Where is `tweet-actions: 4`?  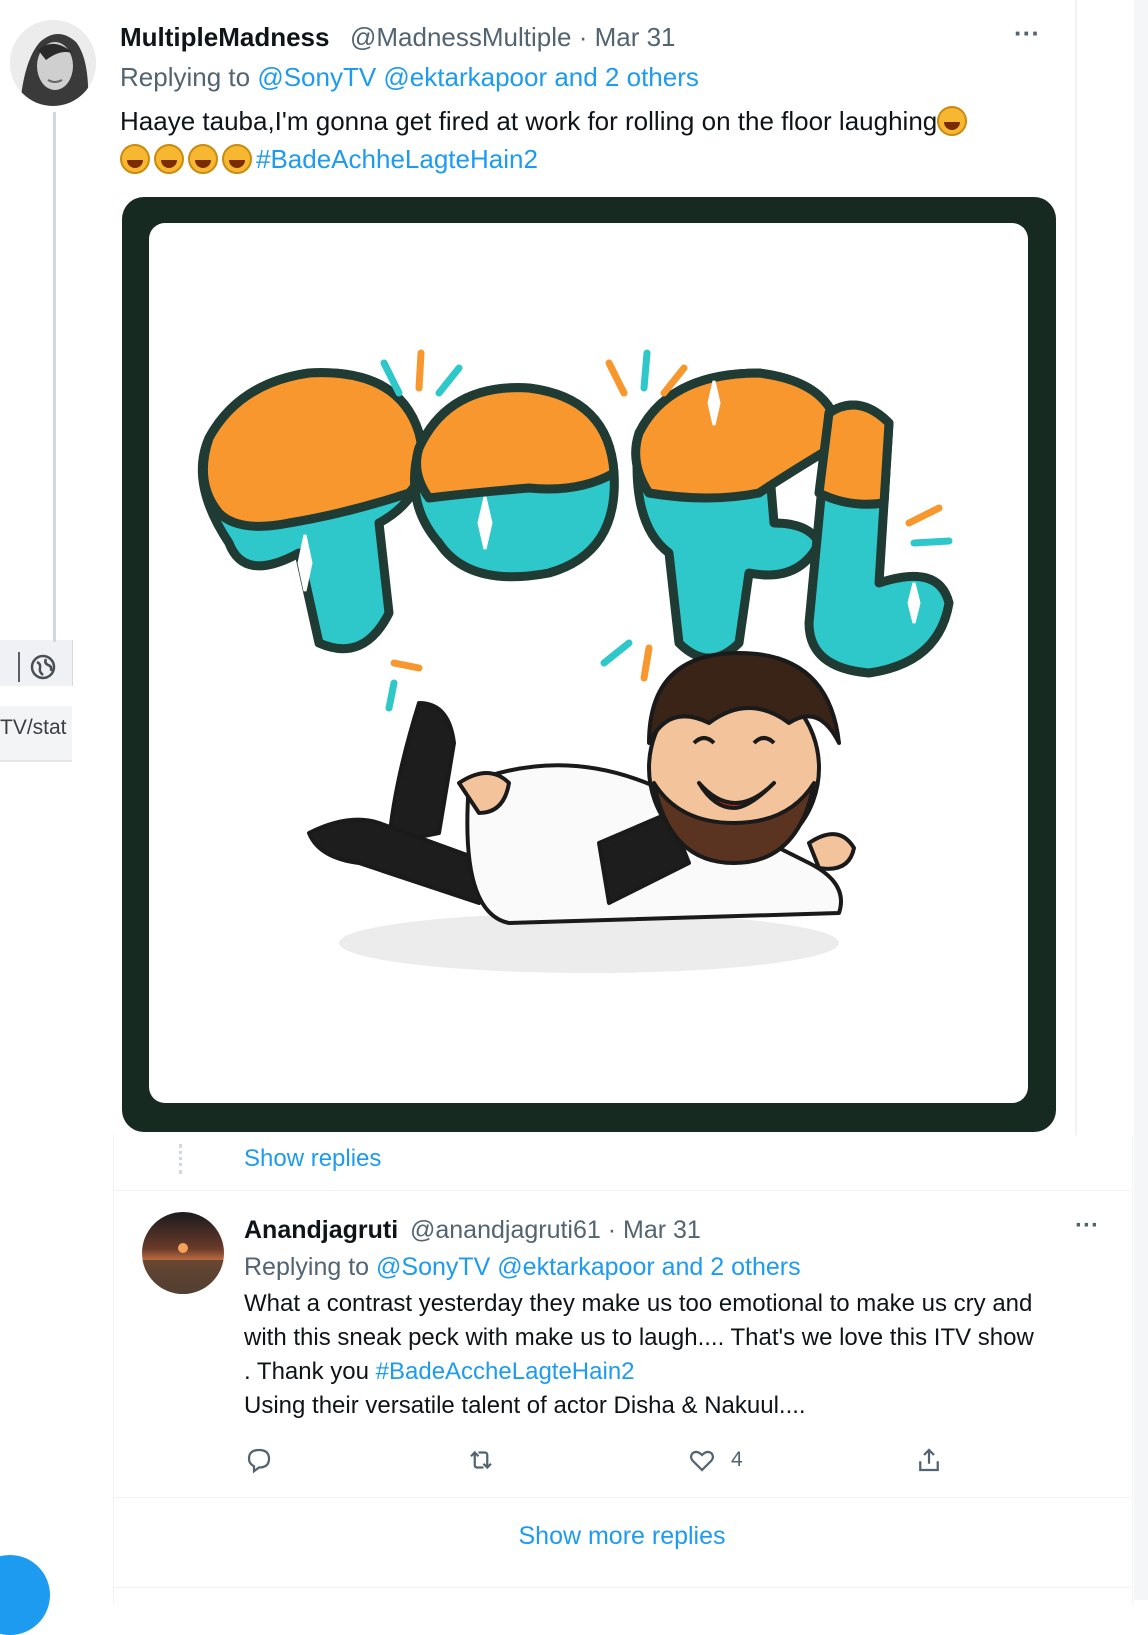
tweet-actions: 4 is located at coordinates (614, 1463).